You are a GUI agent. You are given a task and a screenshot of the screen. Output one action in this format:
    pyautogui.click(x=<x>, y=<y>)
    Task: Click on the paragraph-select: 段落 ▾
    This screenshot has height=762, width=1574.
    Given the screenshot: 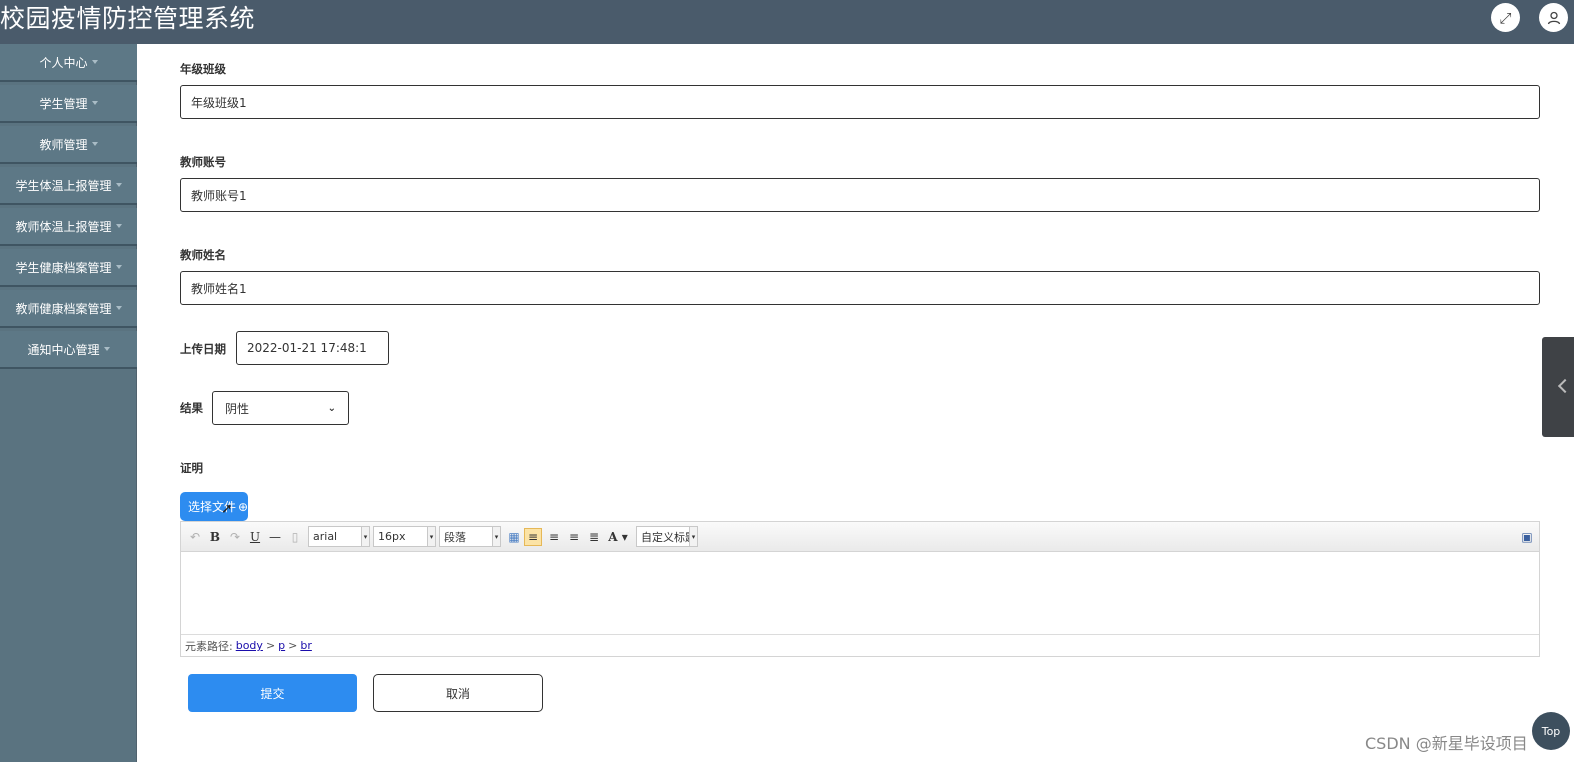 What is the action you would take?
    pyautogui.click(x=470, y=536)
    